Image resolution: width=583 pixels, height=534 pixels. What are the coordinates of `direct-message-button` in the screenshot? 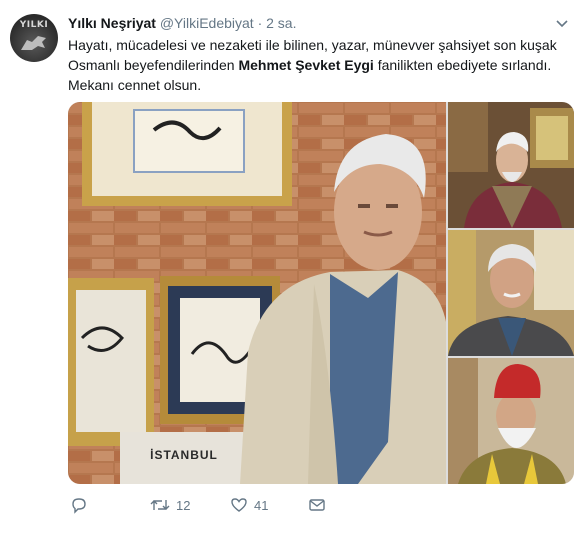 It's located at (320, 505).